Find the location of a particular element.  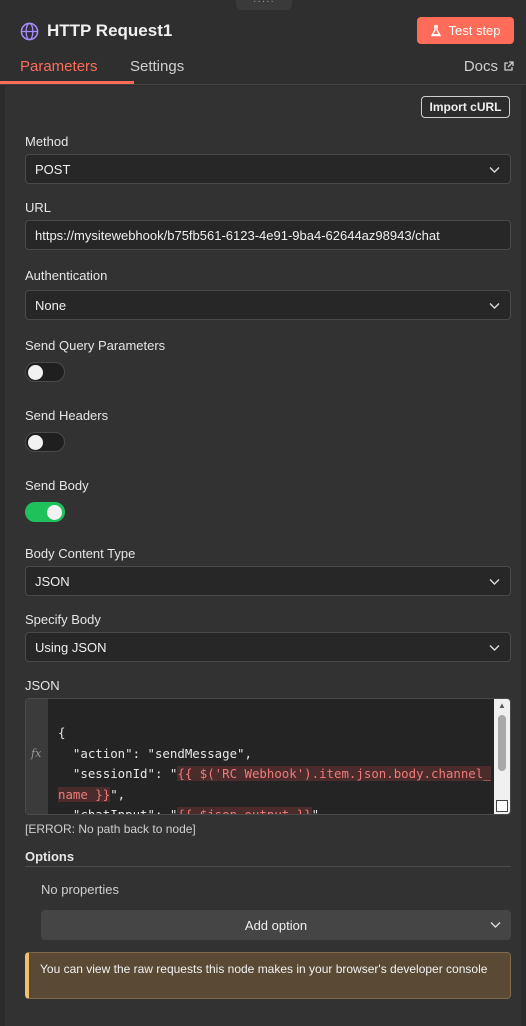

method-value: POST is located at coordinates (53, 169).